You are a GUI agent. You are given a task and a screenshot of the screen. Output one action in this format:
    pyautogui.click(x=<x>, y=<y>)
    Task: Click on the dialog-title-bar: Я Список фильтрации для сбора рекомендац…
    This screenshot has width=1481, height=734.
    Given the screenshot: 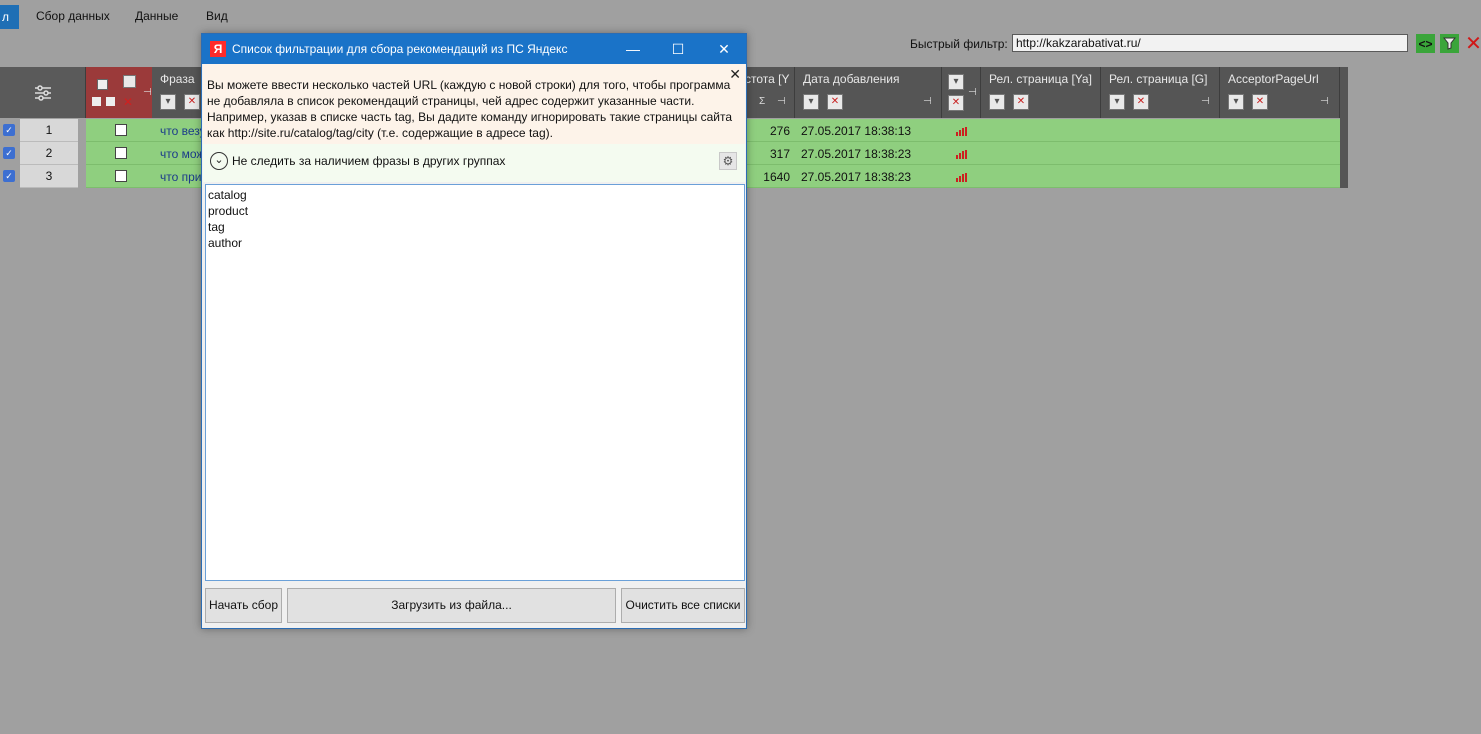 What is the action you would take?
    pyautogui.click(x=474, y=49)
    